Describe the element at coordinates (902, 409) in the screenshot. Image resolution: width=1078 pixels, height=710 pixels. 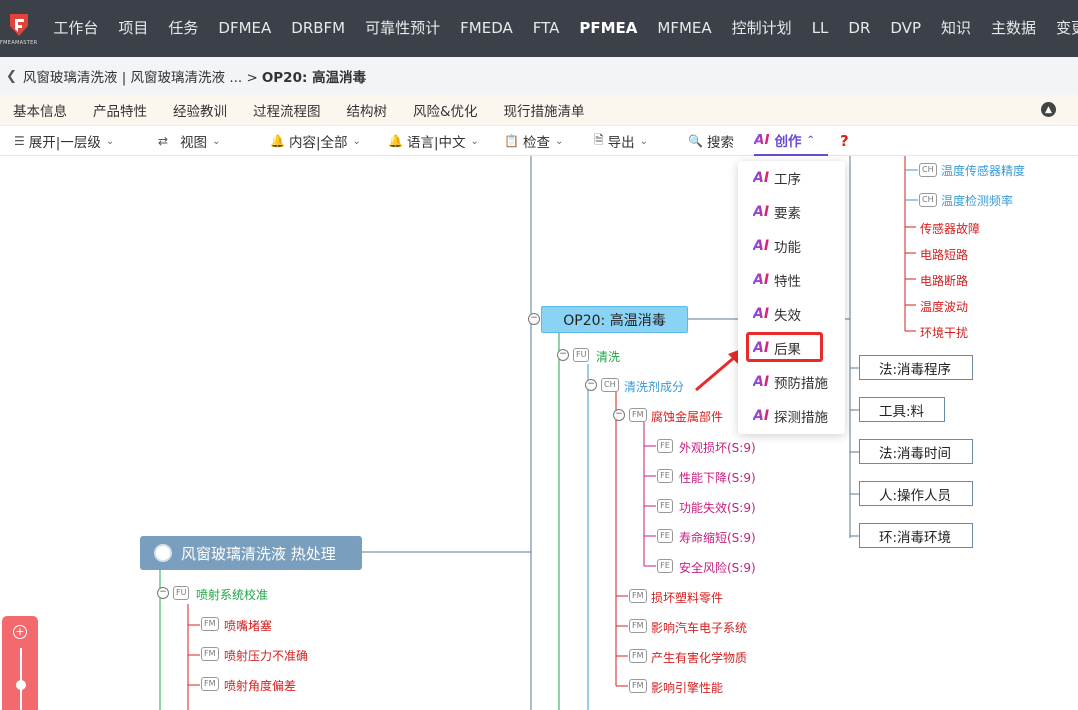
I see `factor-node: 工具:料` at that location.